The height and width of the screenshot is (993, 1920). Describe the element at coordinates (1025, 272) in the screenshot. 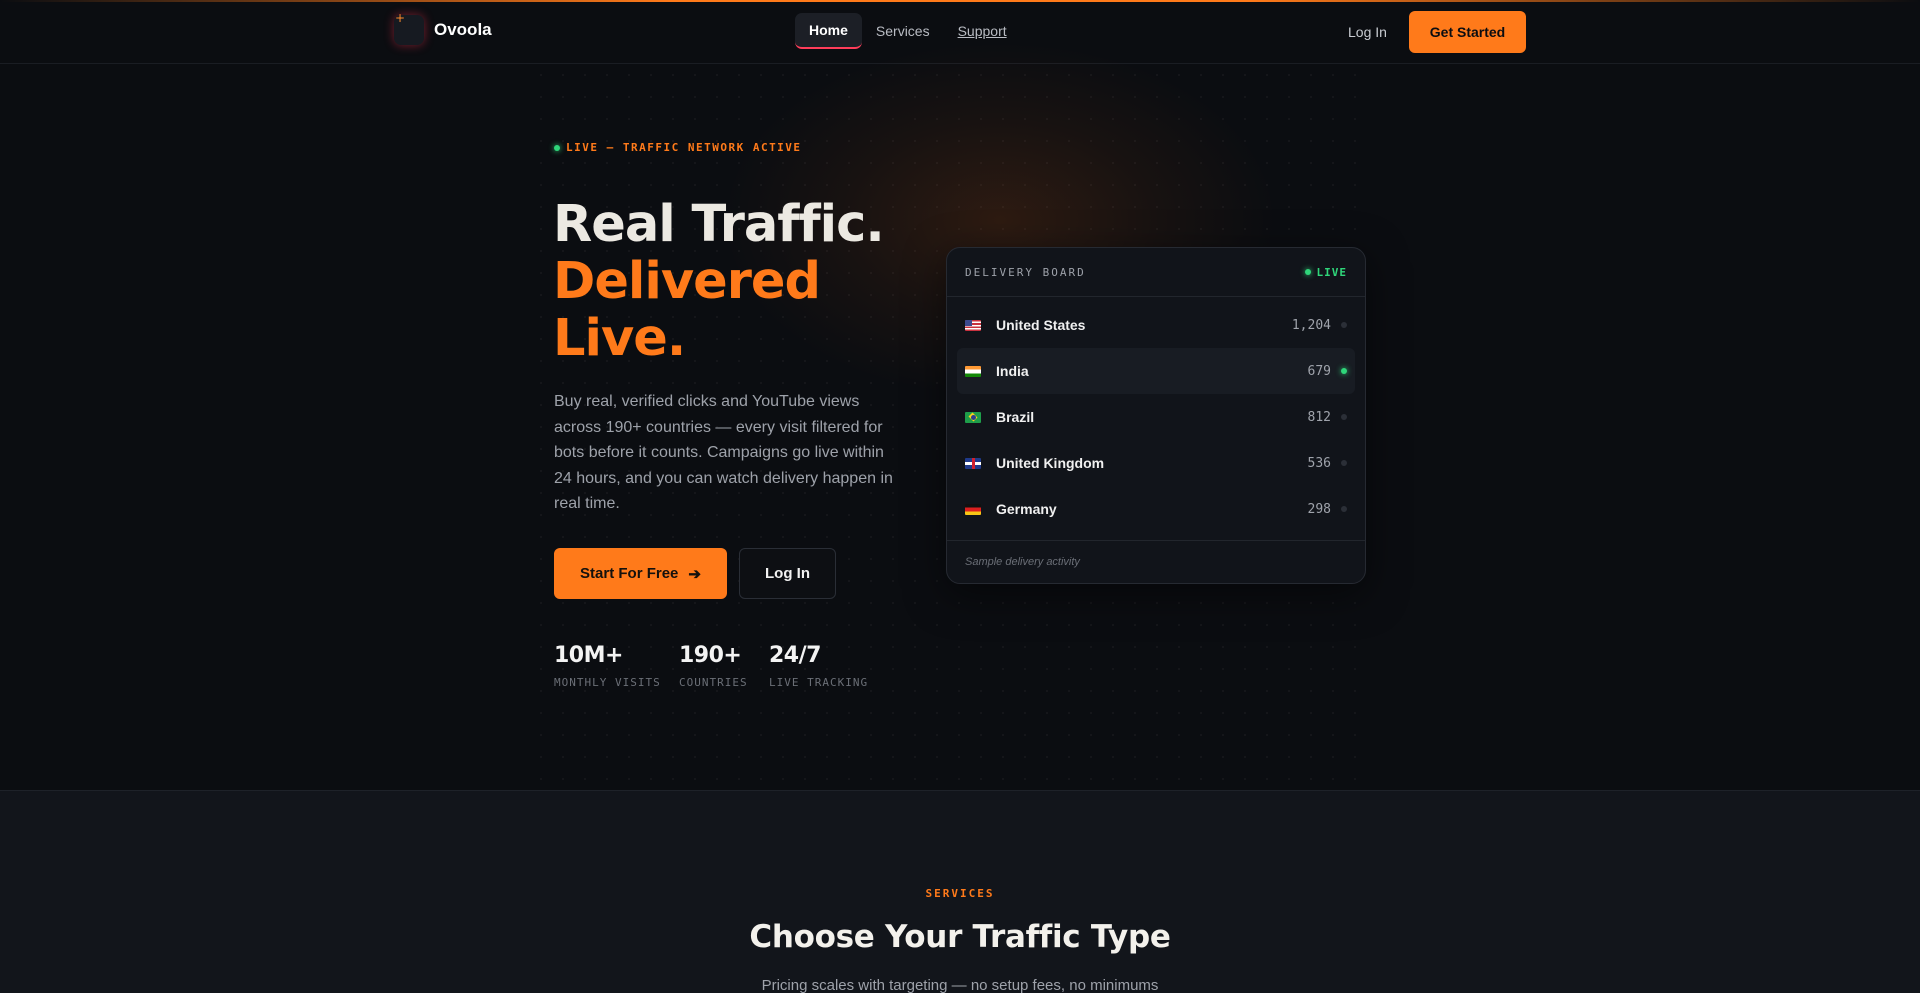

I see `board-title: DELIVERY BOARD` at that location.